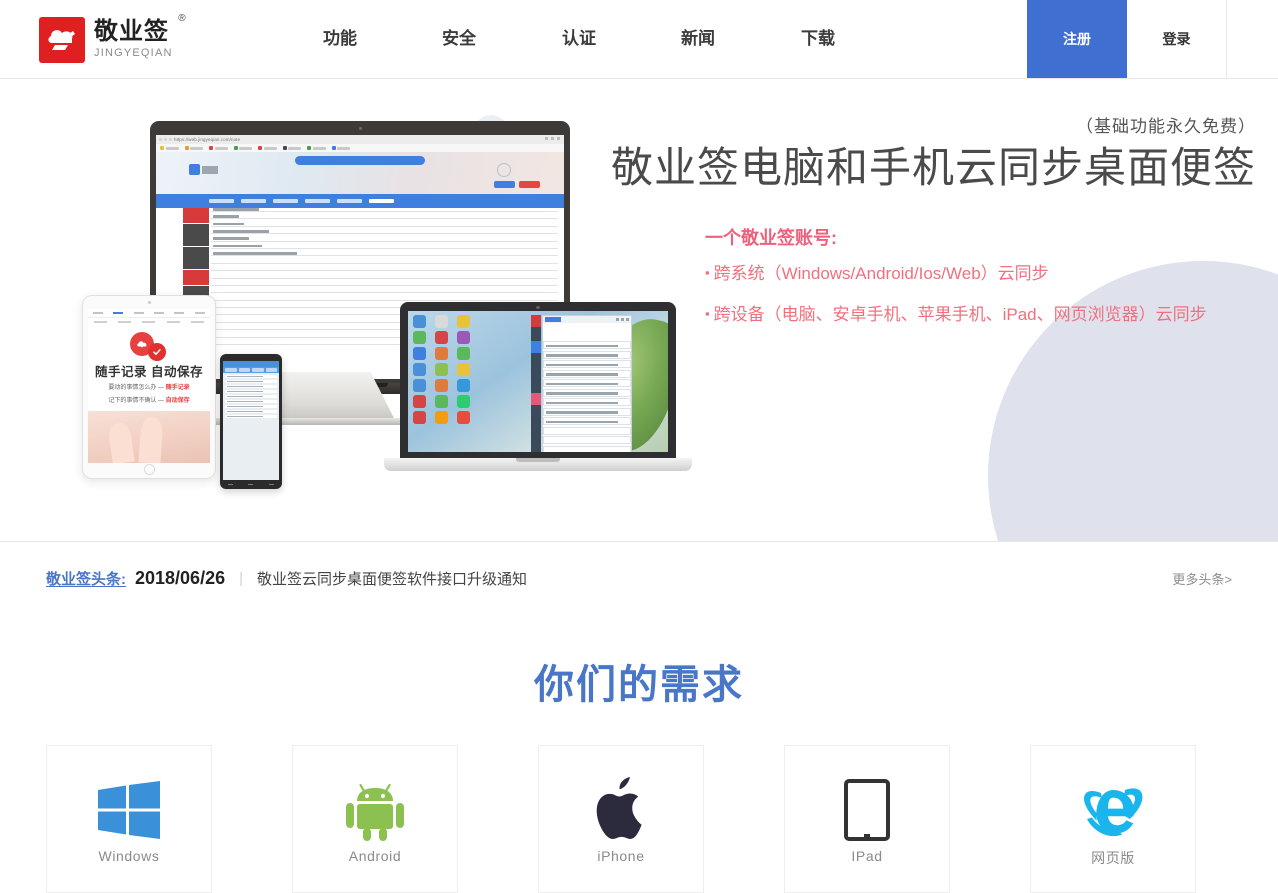 This screenshot has width=1278, height=893. I want to click on platform-label-ipad: IPad, so click(867, 856).